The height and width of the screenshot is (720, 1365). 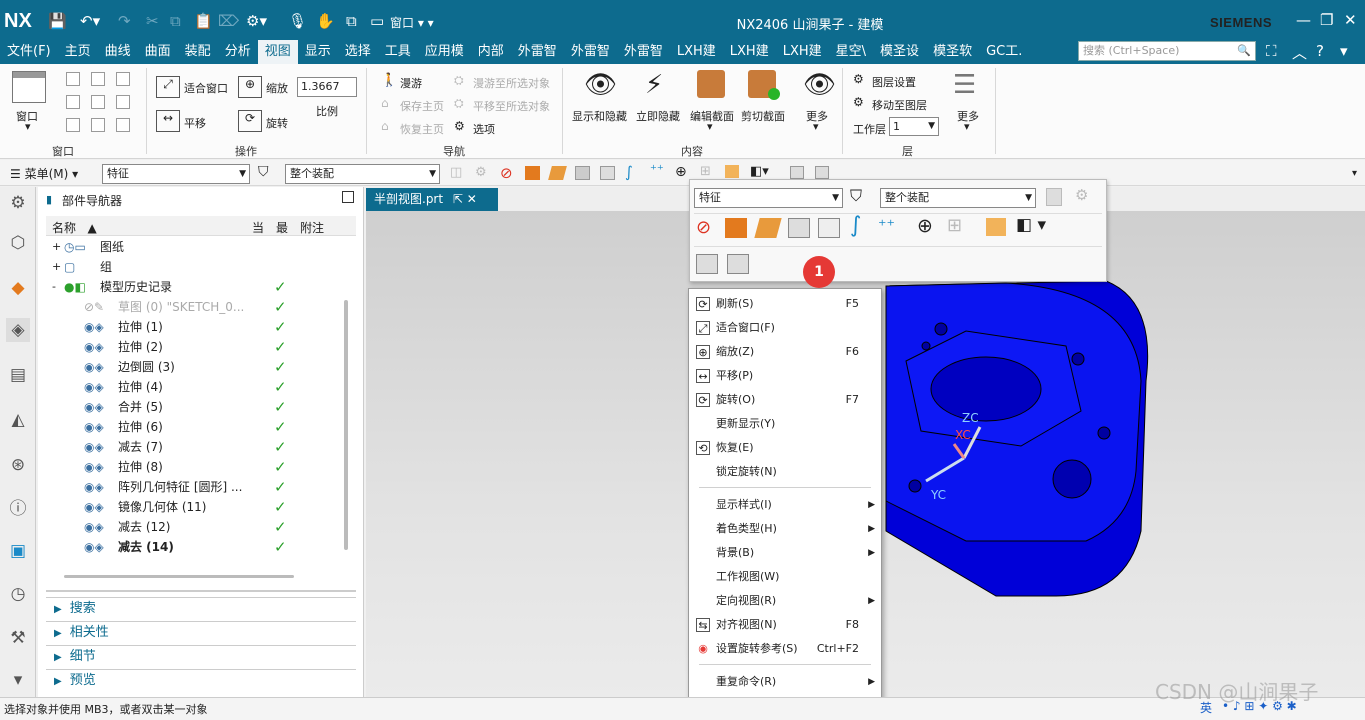 What do you see at coordinates (816, 126) in the screenshot?
I see `more-content-dropdown-icon: ▾` at bounding box center [816, 126].